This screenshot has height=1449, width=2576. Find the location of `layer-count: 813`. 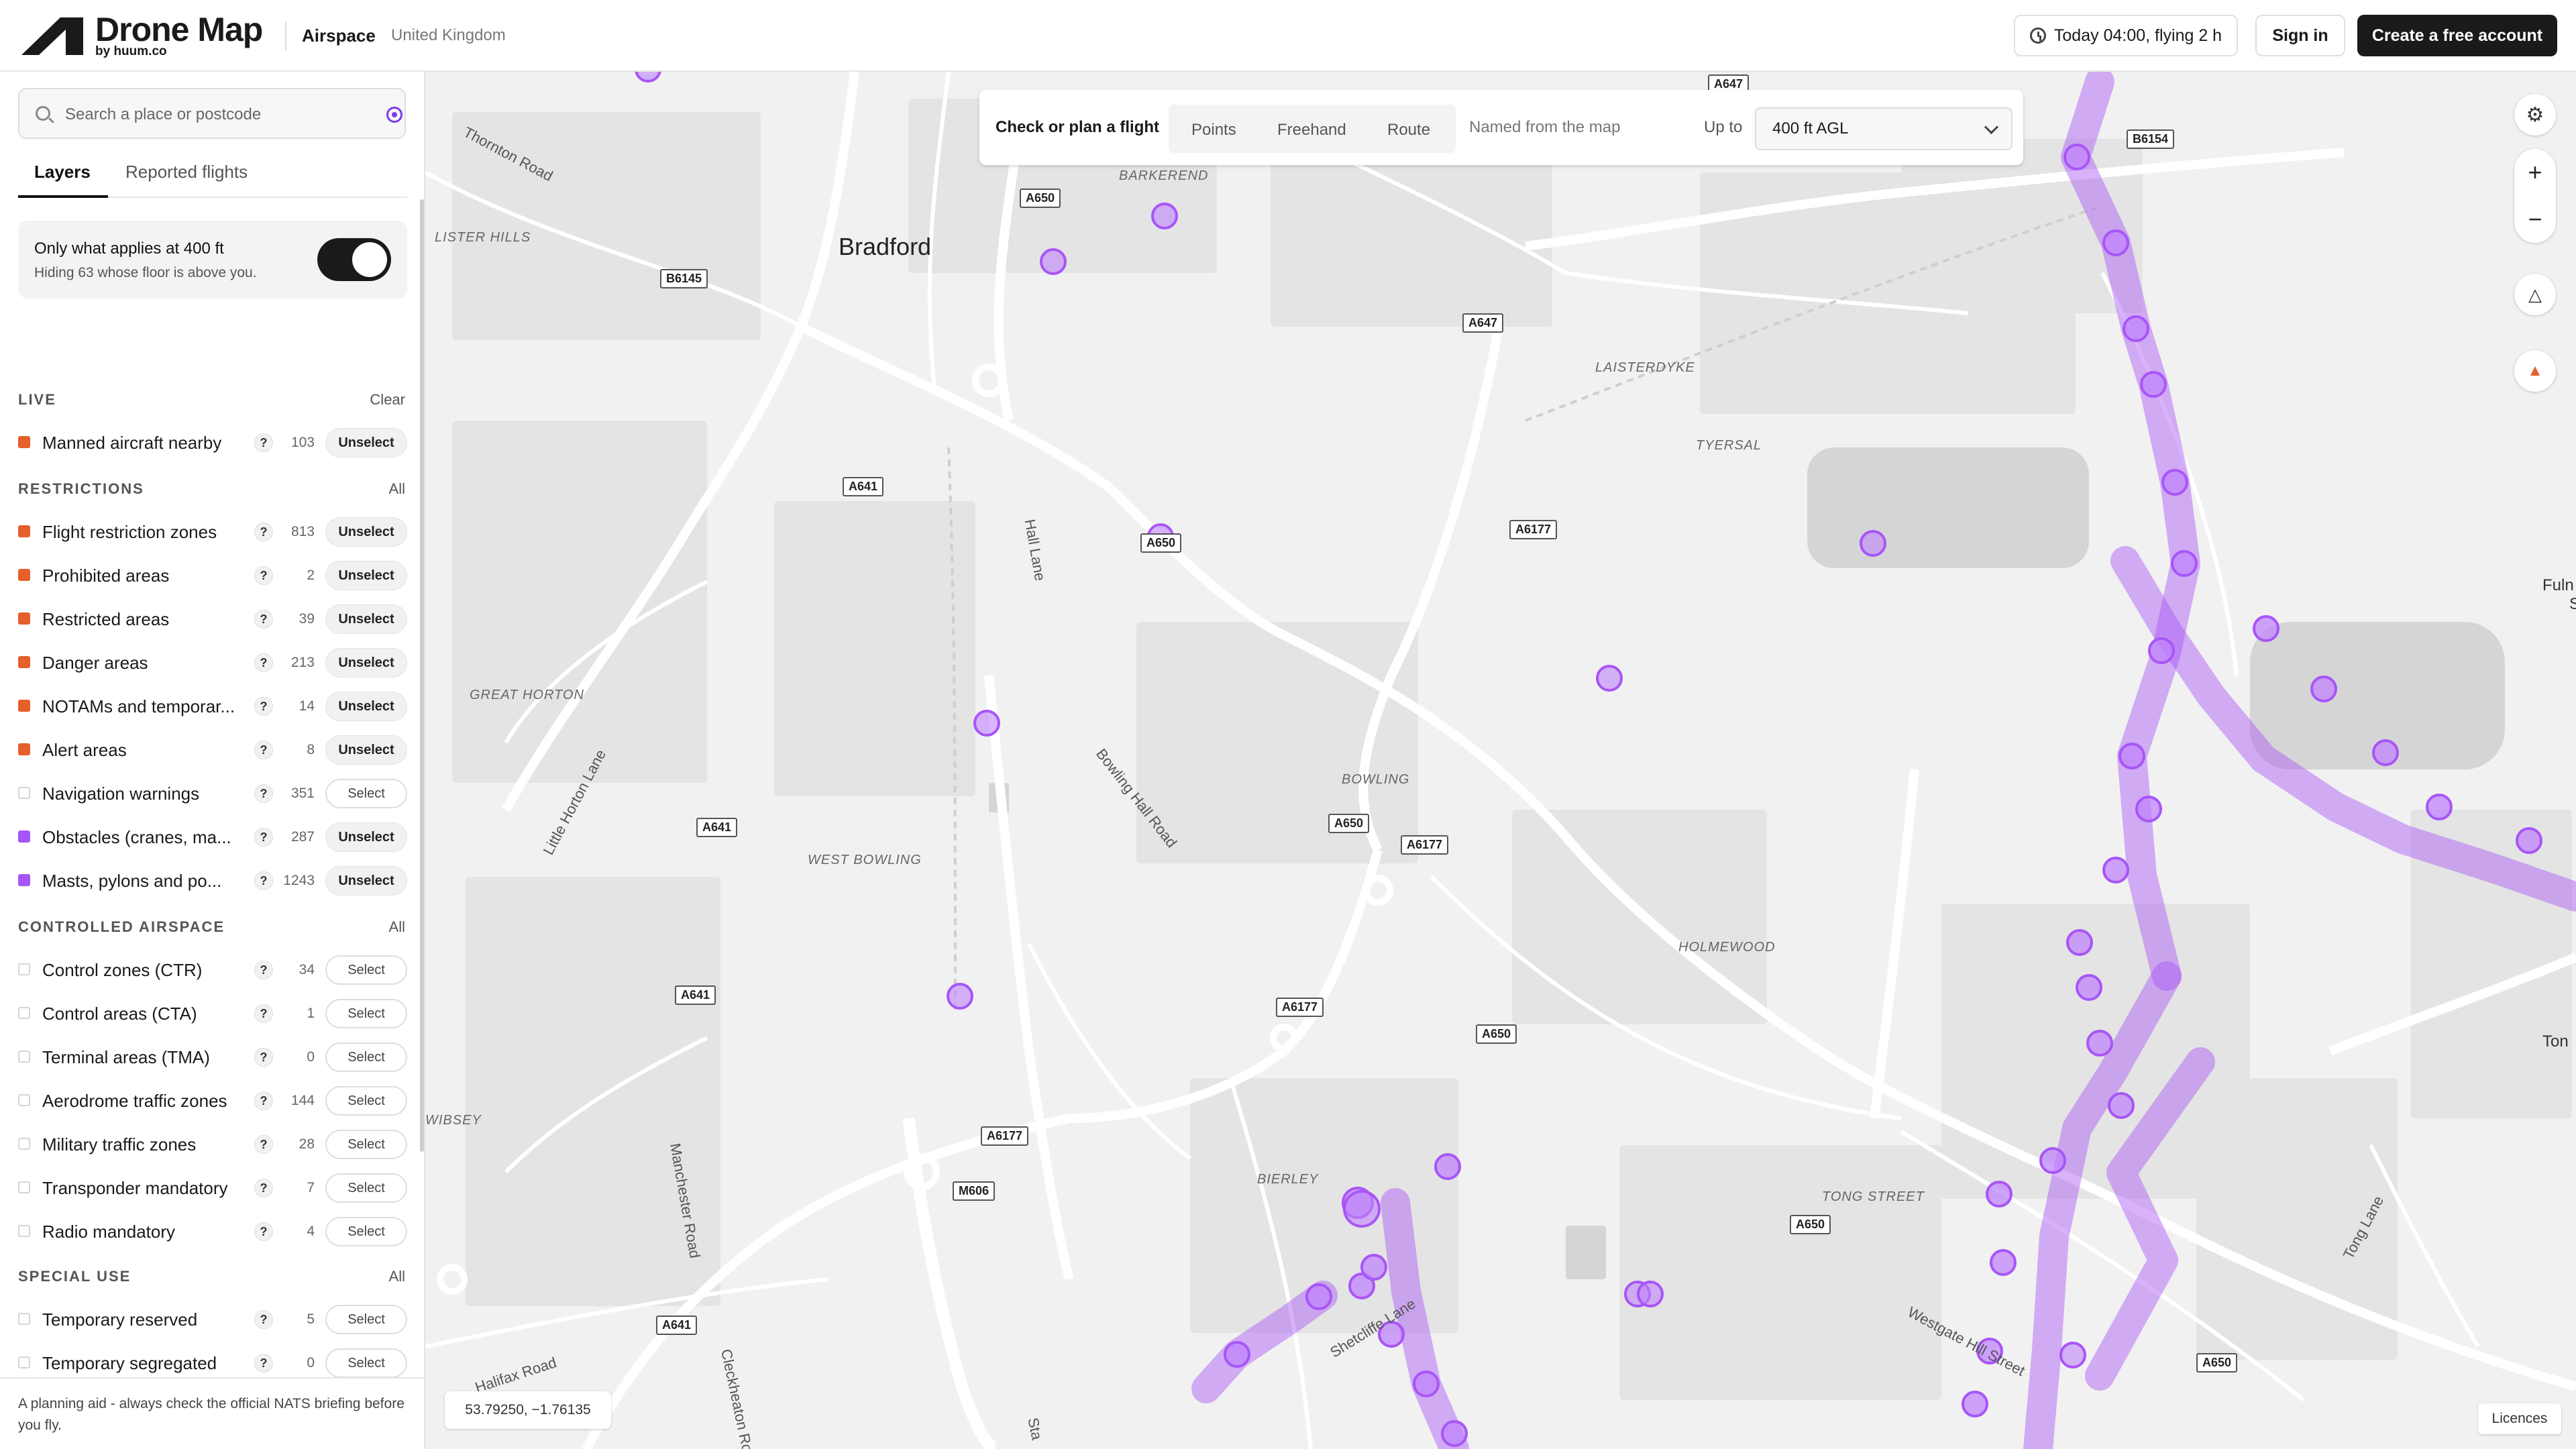

layer-count: 813 is located at coordinates (302, 531).